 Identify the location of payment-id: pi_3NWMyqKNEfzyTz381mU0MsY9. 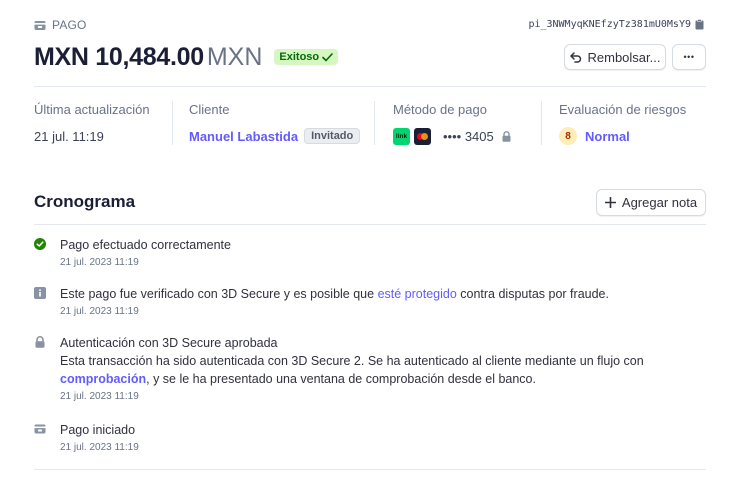
(616, 24).